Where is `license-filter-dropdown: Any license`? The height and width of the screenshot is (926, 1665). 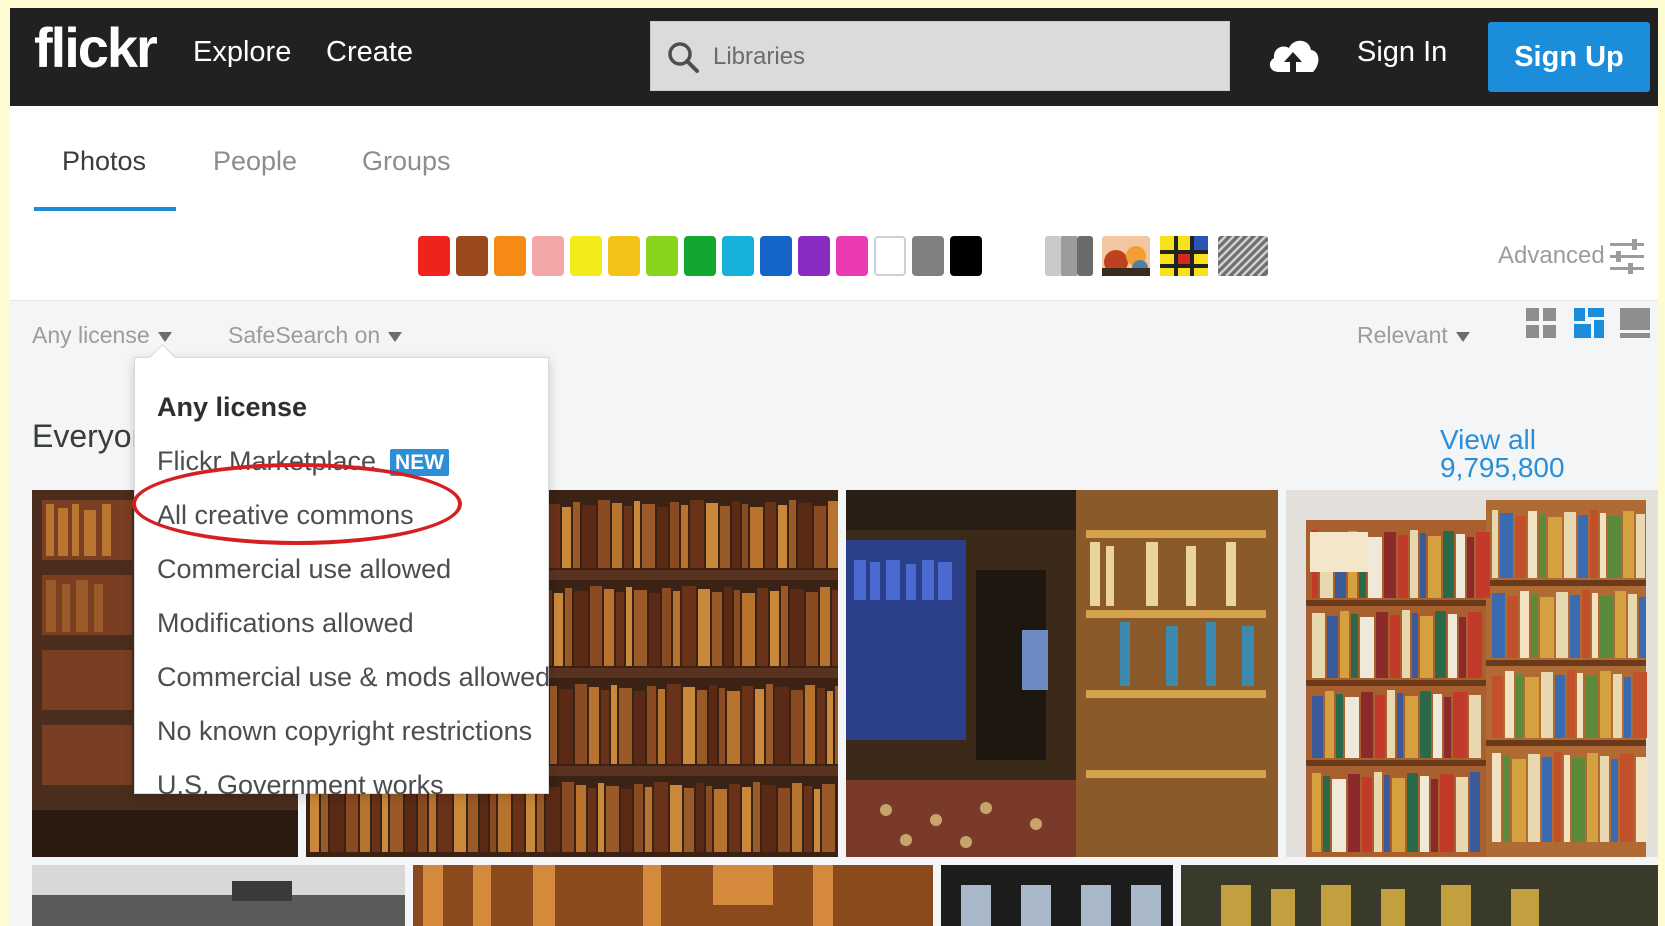
license-filter-dropdown: Any license is located at coordinates (102, 335).